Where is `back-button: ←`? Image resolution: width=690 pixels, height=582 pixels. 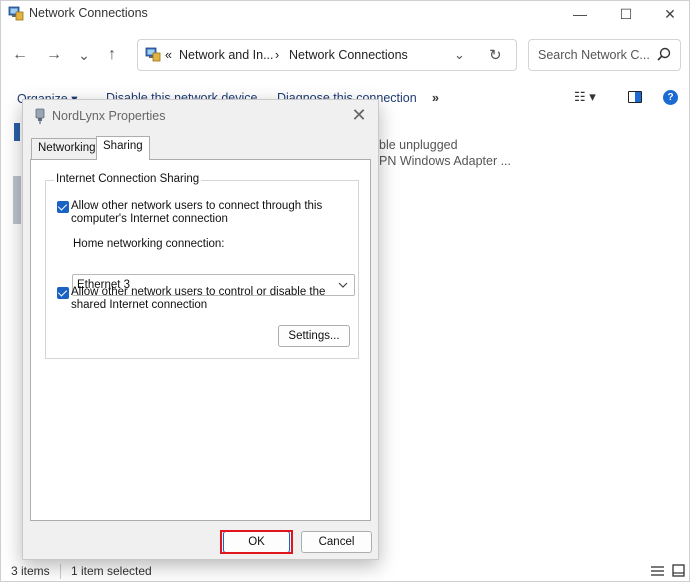 back-button: ← is located at coordinates (20, 55).